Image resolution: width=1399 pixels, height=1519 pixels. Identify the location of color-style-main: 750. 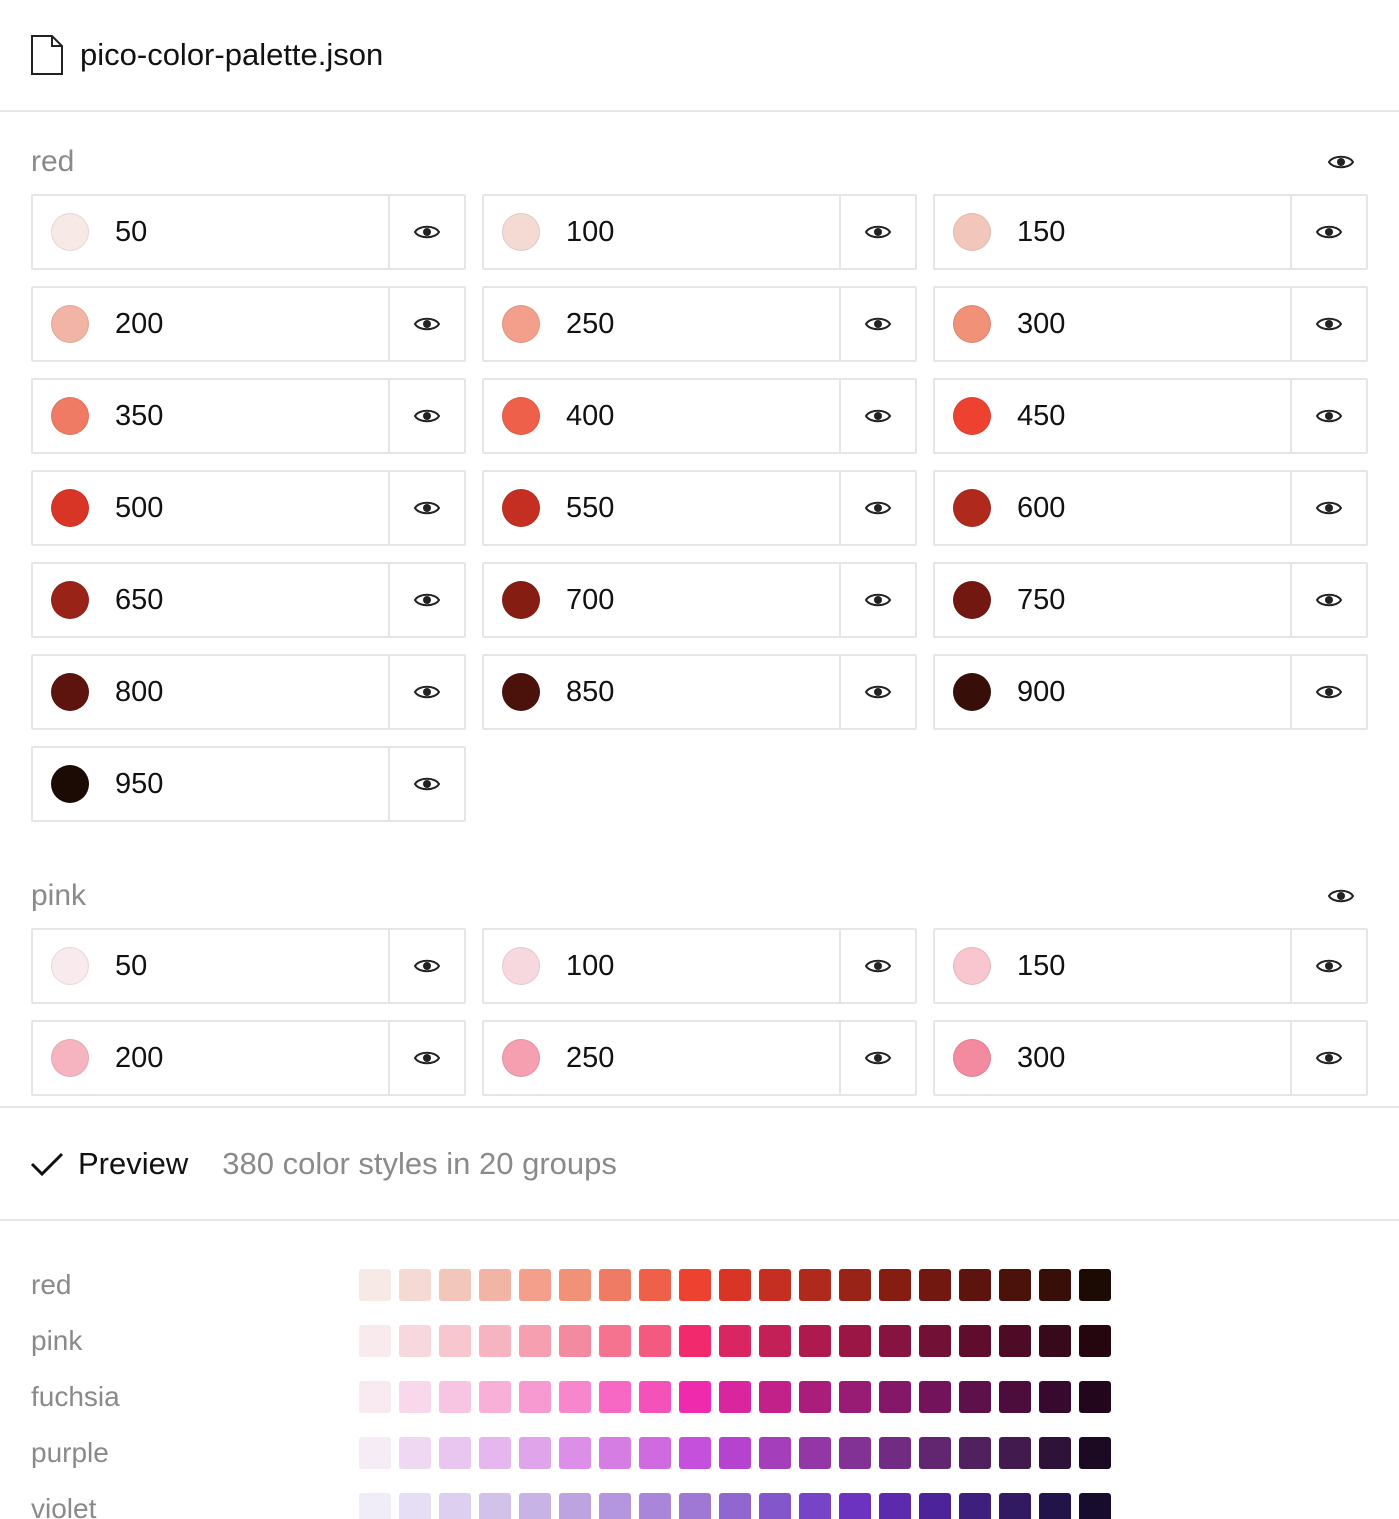
(1113, 600).